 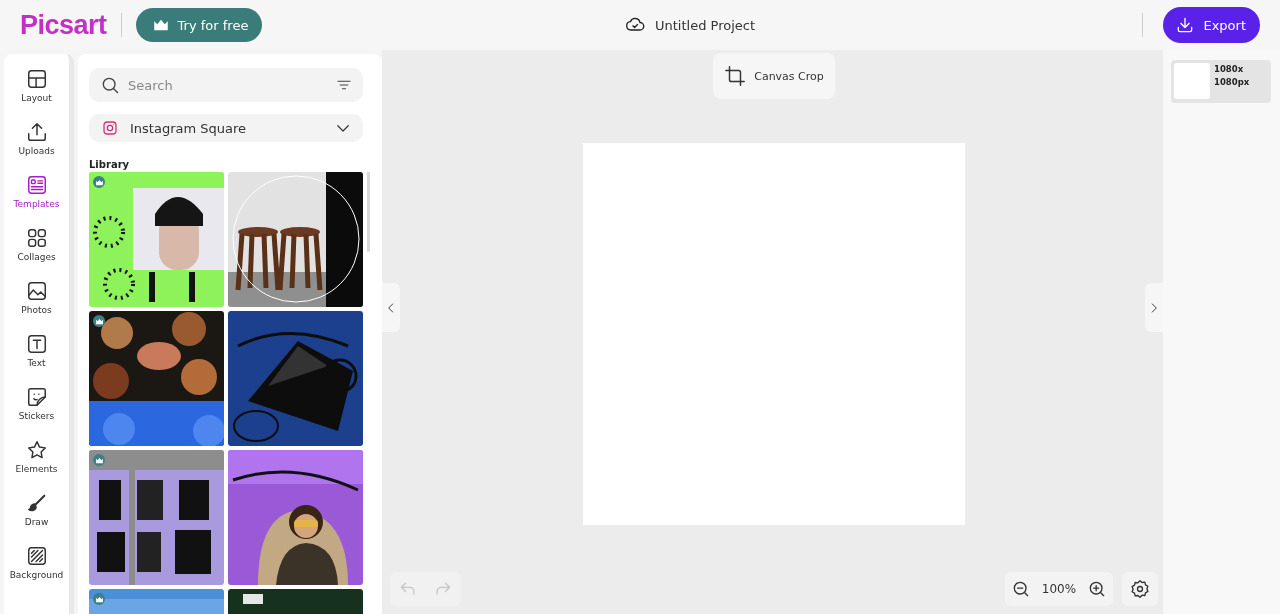 I want to click on text-icon, so click(x=36, y=344).